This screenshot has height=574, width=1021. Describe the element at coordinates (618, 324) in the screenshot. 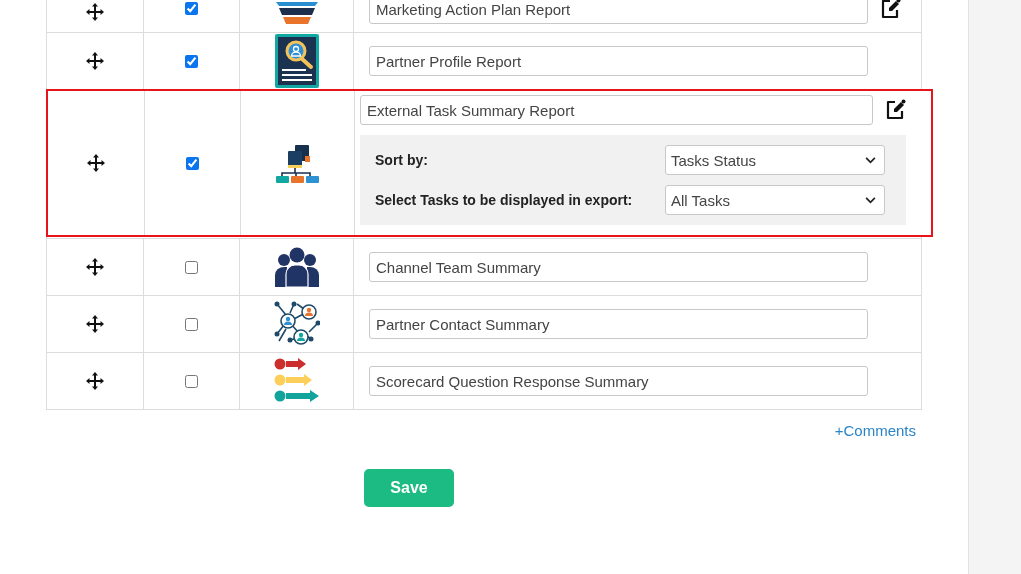

I see `report-name-field: Partner Contact Summary` at that location.